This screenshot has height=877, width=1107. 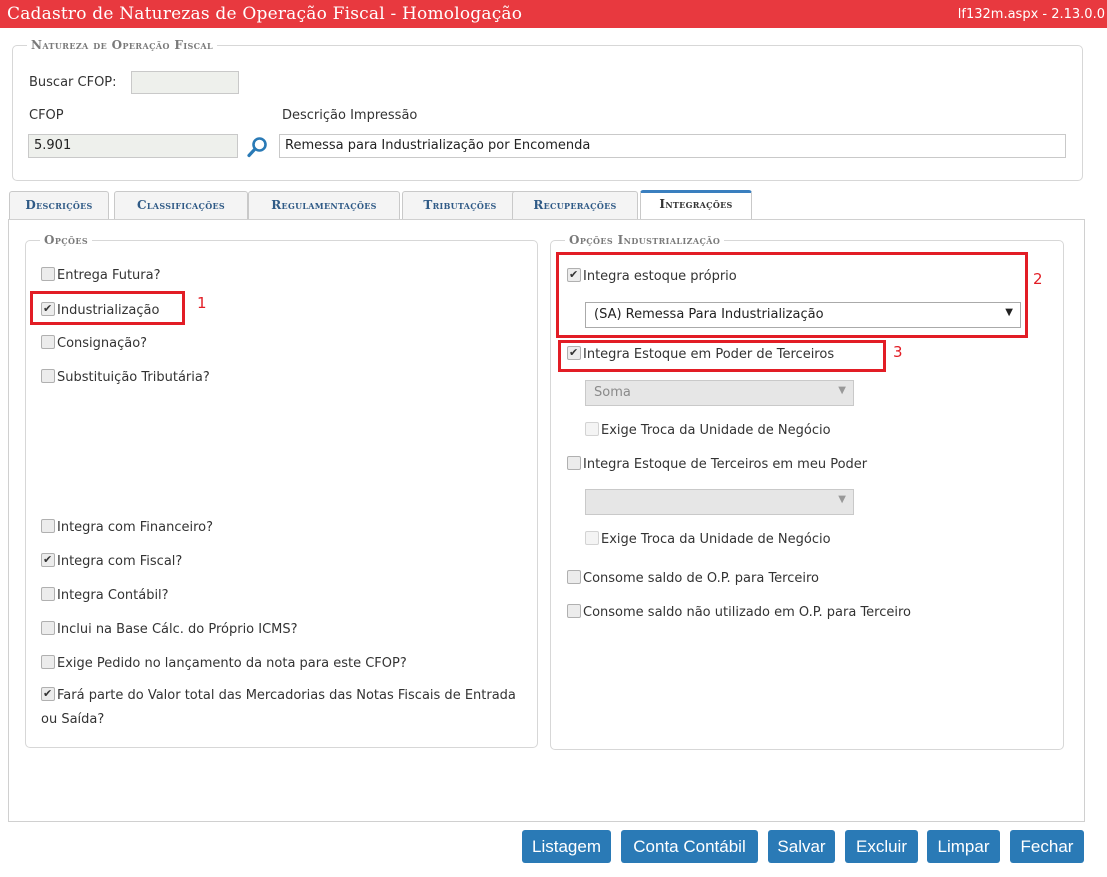 What do you see at coordinates (127, 527) in the screenshot?
I see `option-integra-financeiro: Integra com Financeiro?` at bounding box center [127, 527].